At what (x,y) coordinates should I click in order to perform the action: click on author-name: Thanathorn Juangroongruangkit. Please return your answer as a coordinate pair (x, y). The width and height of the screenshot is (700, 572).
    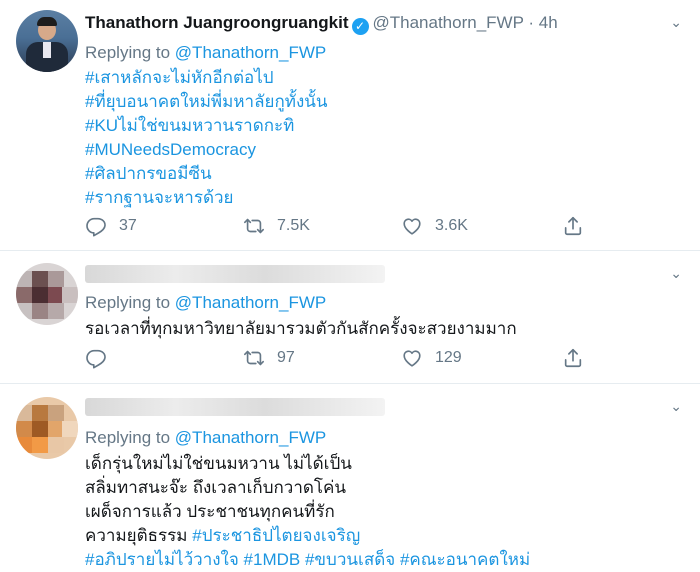
    Looking at the image, I should click on (217, 22).